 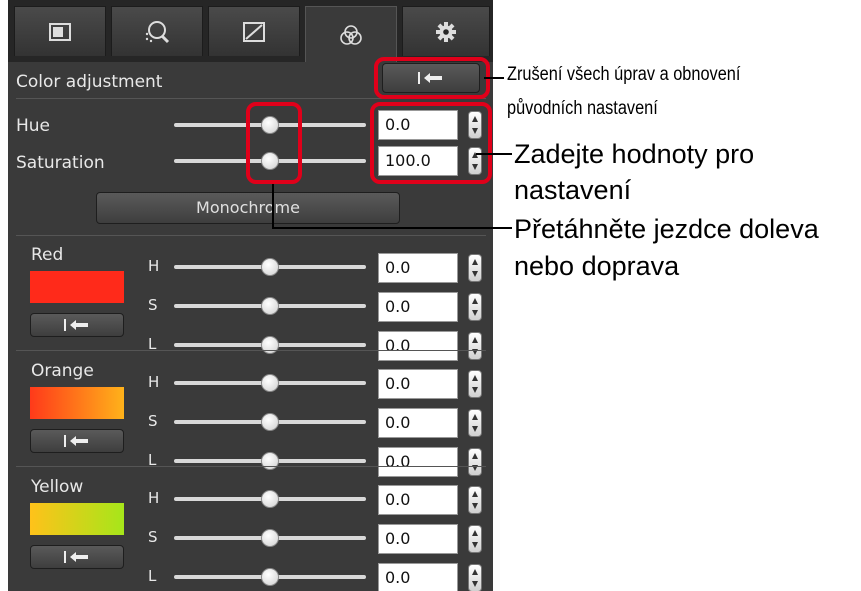 I want to click on orange-s-label: S, so click(x=153, y=421).